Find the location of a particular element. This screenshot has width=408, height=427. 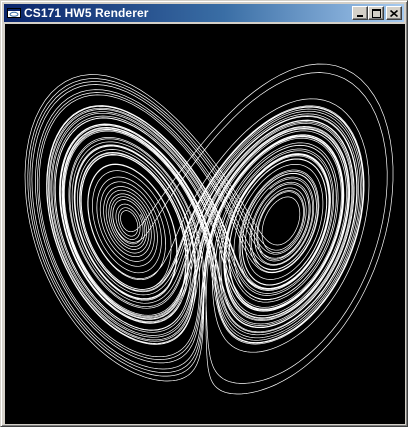

maximize-button is located at coordinates (376, 13).